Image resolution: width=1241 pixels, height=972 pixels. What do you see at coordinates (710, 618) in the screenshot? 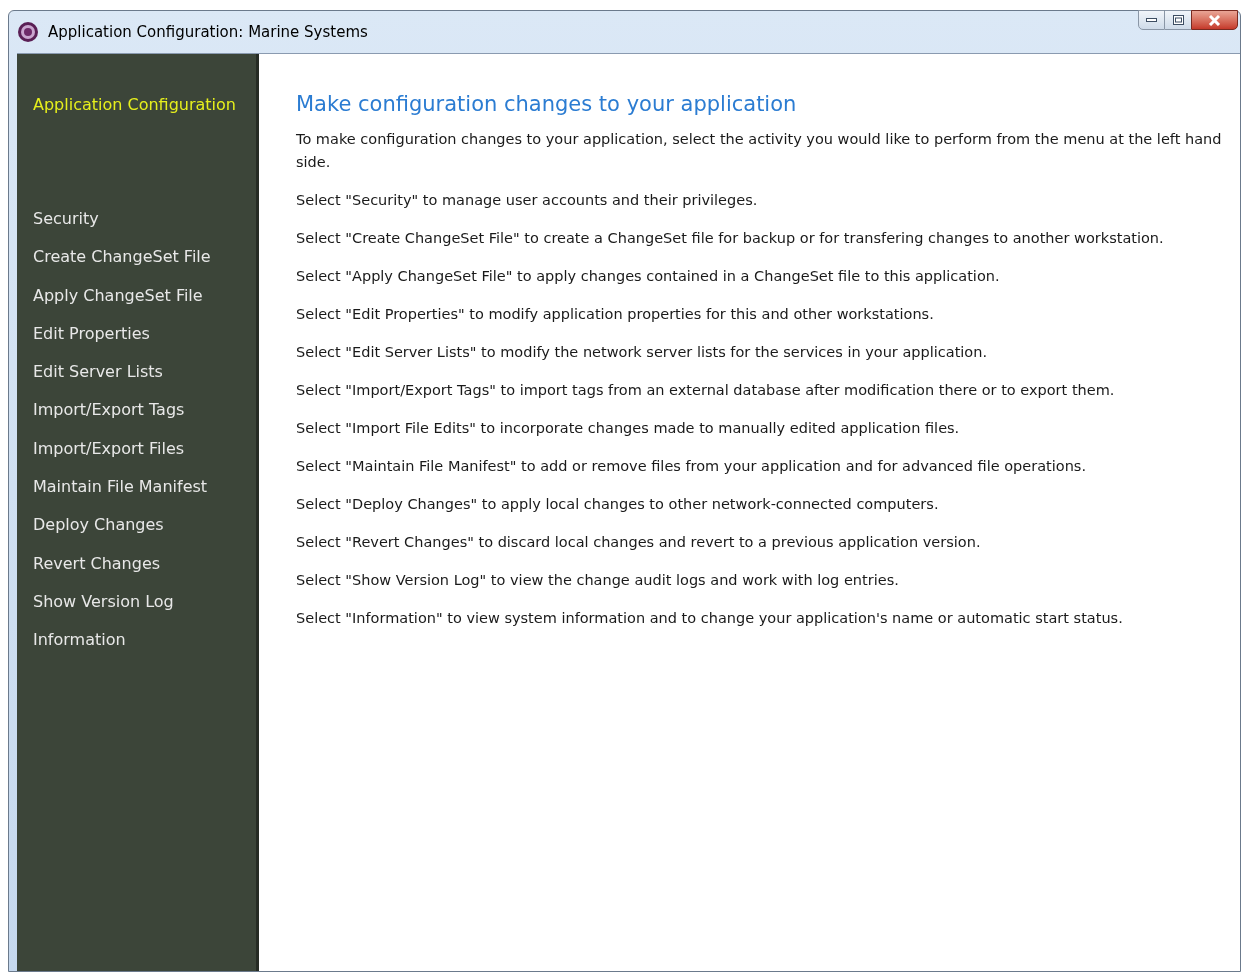
I see `description-text: Select "Information" to view system information and to change your application's name or automatic start status.` at bounding box center [710, 618].